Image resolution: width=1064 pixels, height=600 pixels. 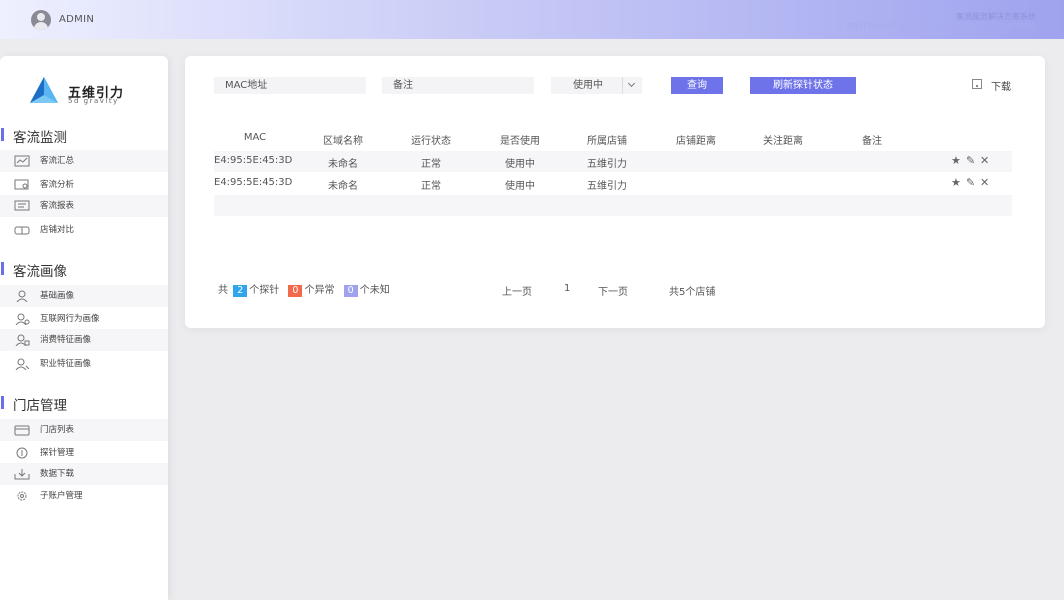 I want to click on column-header-run-status: 运行状态, so click(x=431, y=141).